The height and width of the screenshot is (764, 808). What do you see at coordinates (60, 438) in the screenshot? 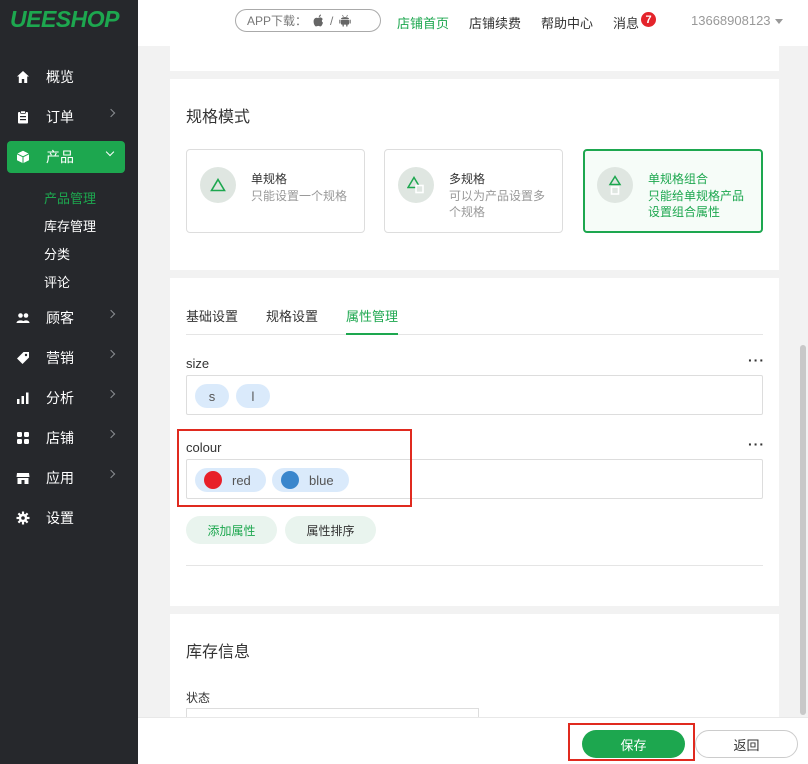
I see `sidebar-item-label: 店铺` at bounding box center [60, 438].